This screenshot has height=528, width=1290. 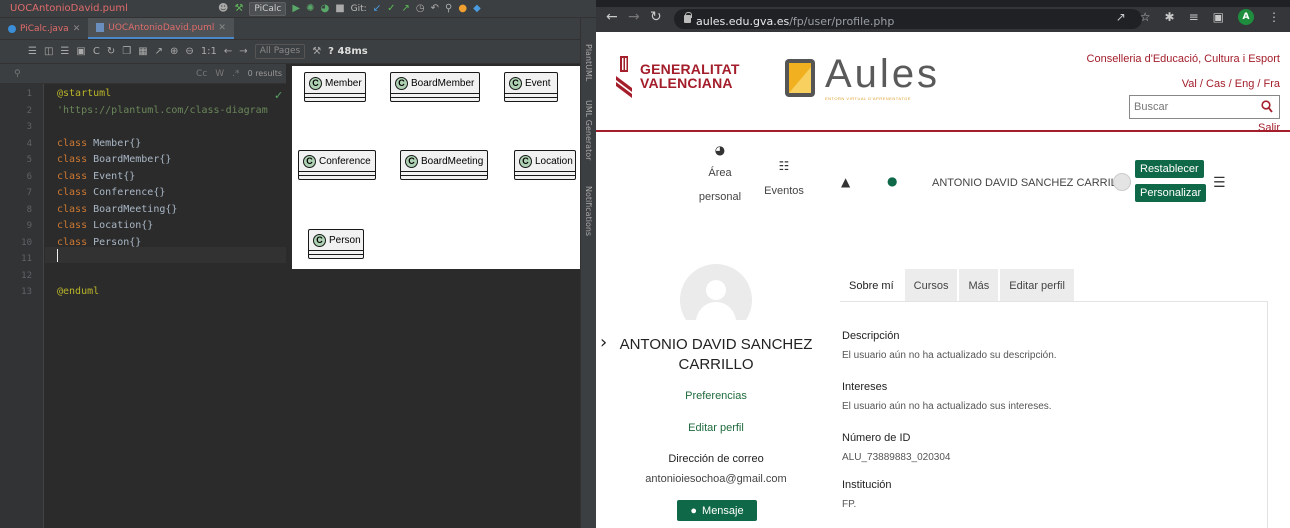 I want to click on line-number: 7, so click(x=29, y=193).